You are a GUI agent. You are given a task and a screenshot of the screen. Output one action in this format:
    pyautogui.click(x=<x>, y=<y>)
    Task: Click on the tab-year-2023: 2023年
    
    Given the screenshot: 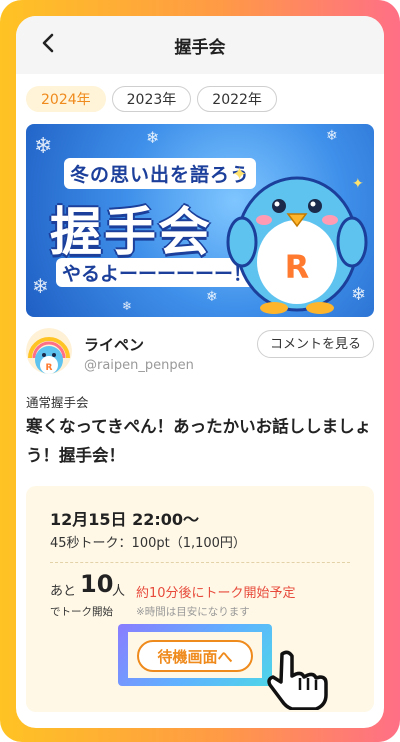 What is the action you would take?
    pyautogui.click(x=151, y=99)
    